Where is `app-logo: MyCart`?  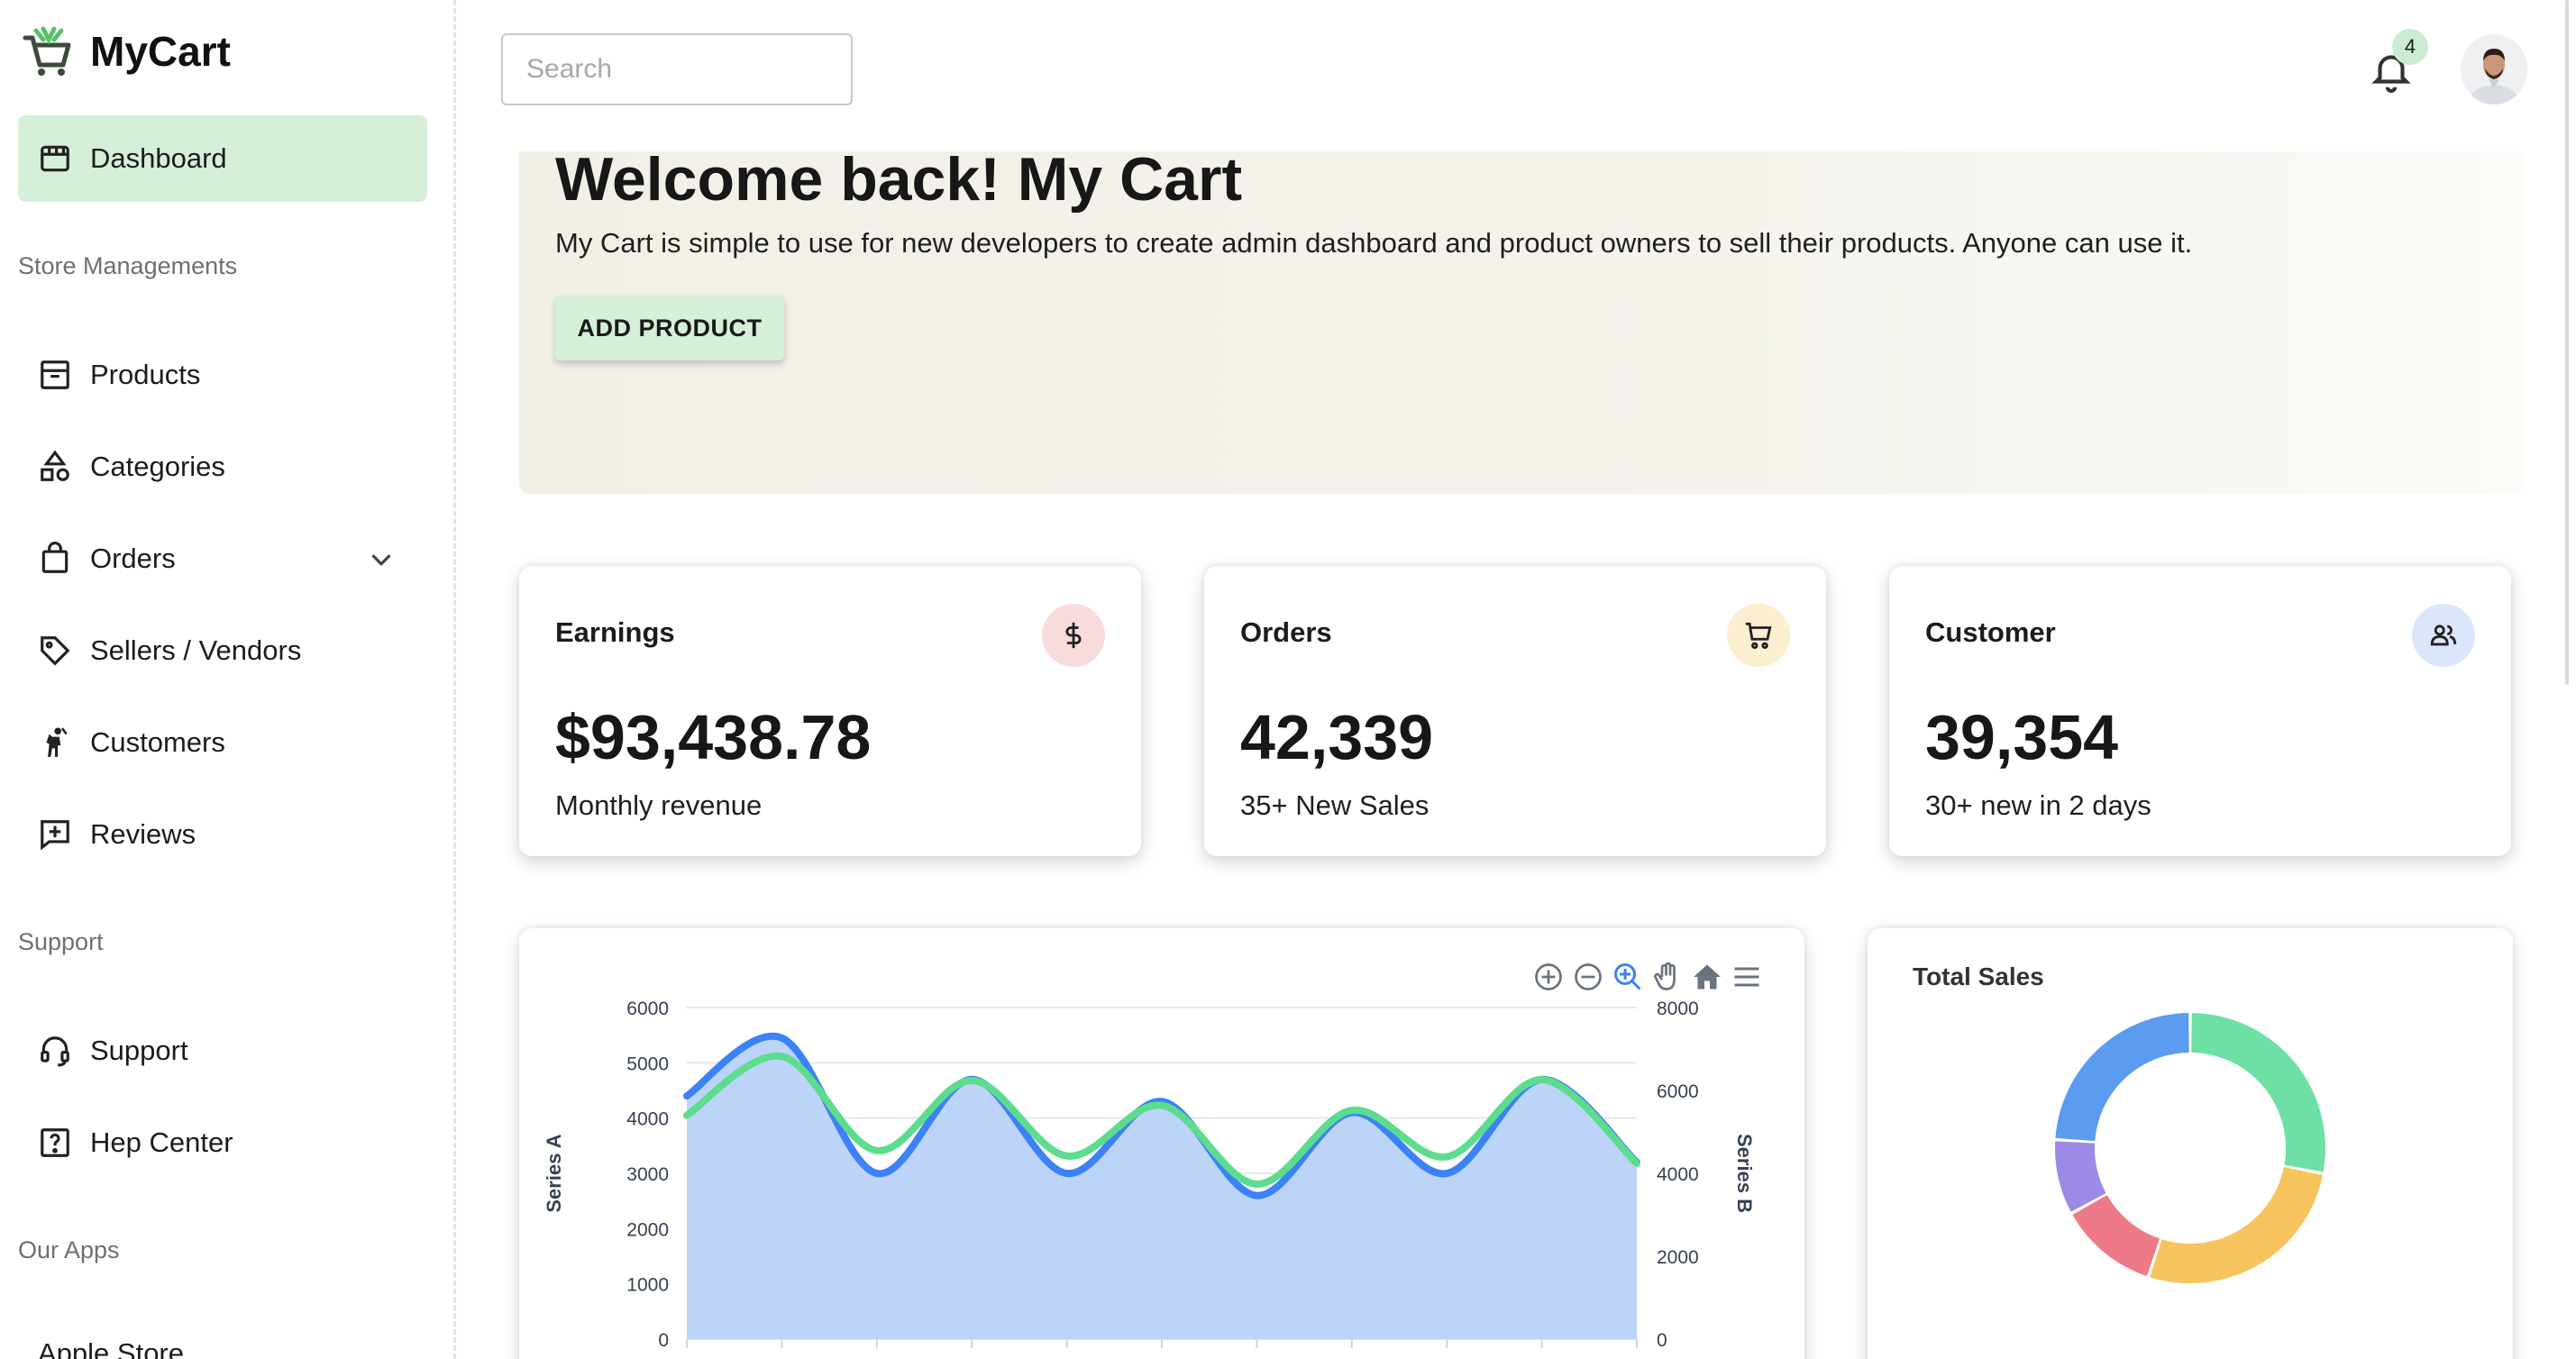 app-logo: MyCart is located at coordinates (126, 51).